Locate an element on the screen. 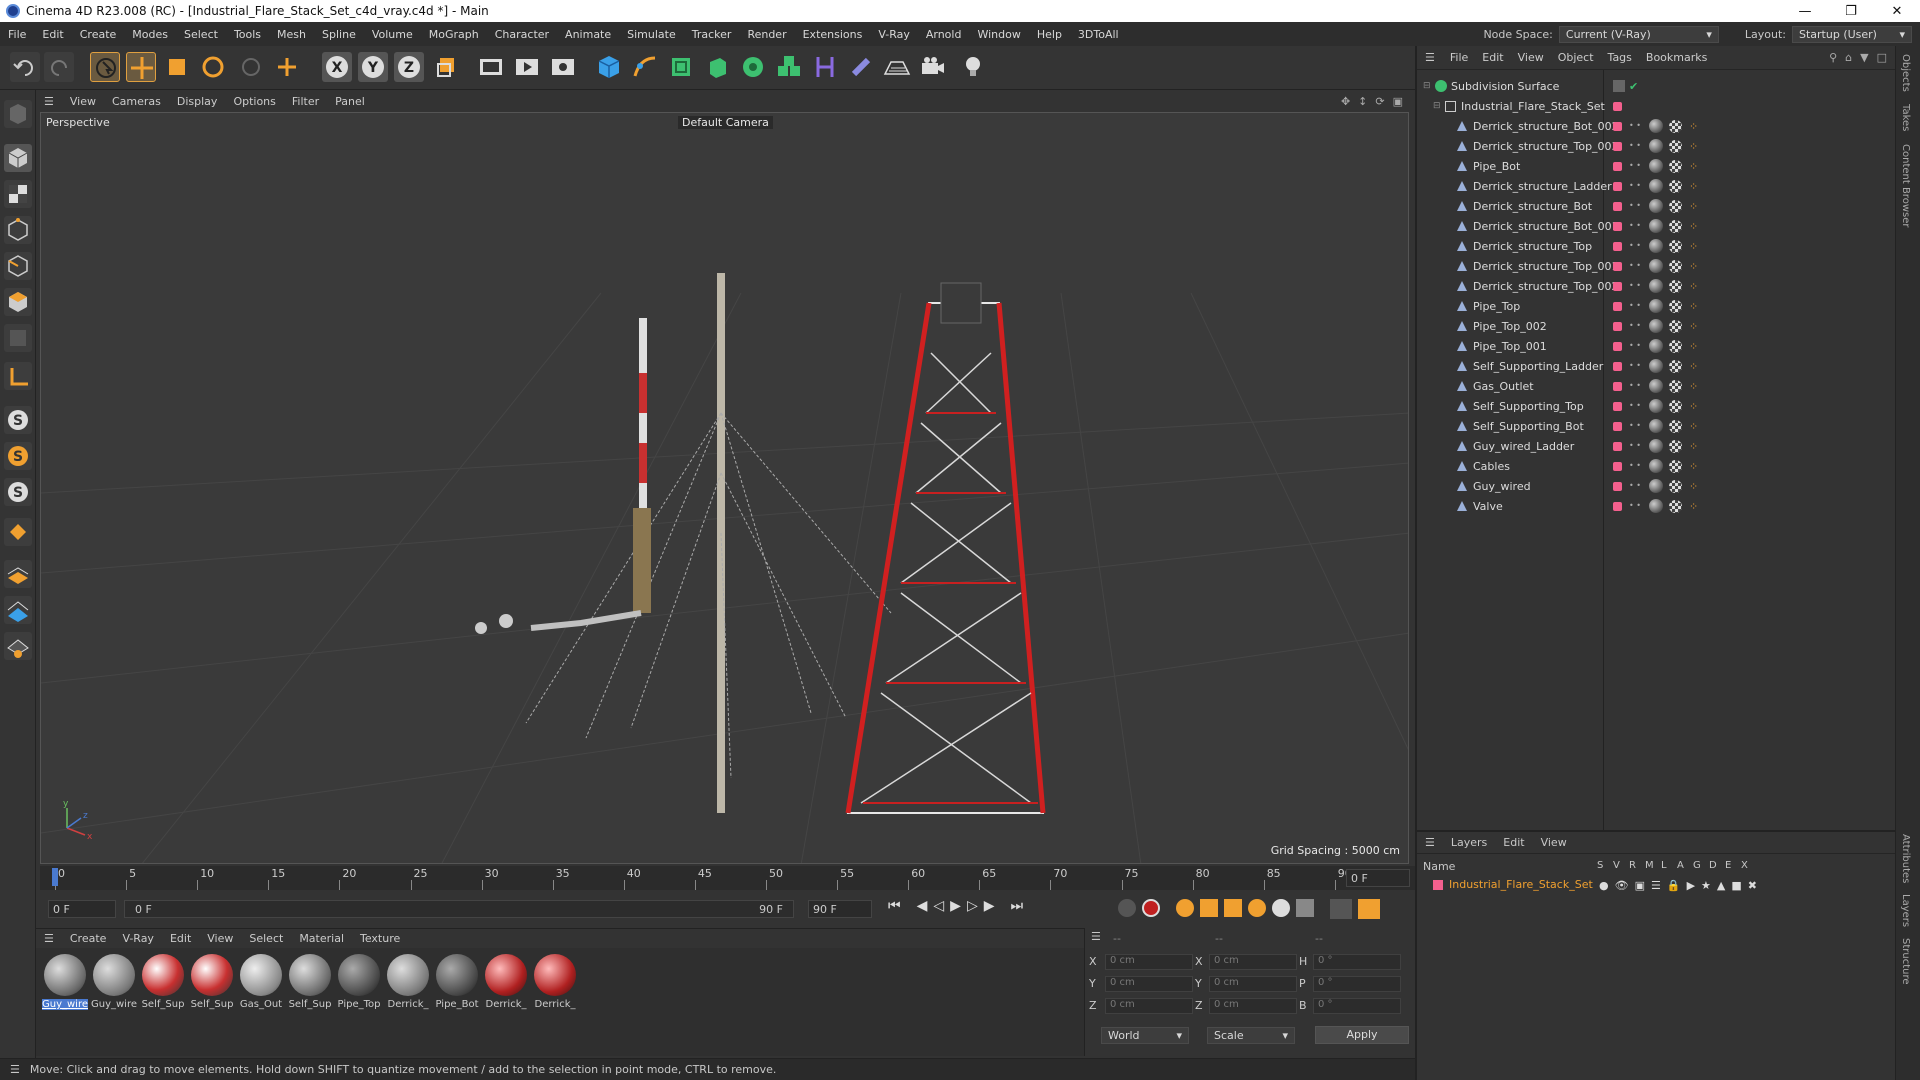 The height and width of the screenshot is (1080, 1920). light-icon is located at coordinates (973, 67).